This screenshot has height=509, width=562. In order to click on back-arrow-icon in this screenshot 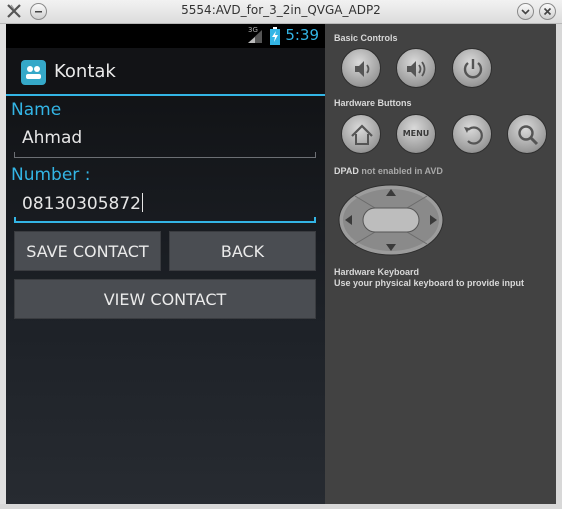, I will do `click(473, 135)`.